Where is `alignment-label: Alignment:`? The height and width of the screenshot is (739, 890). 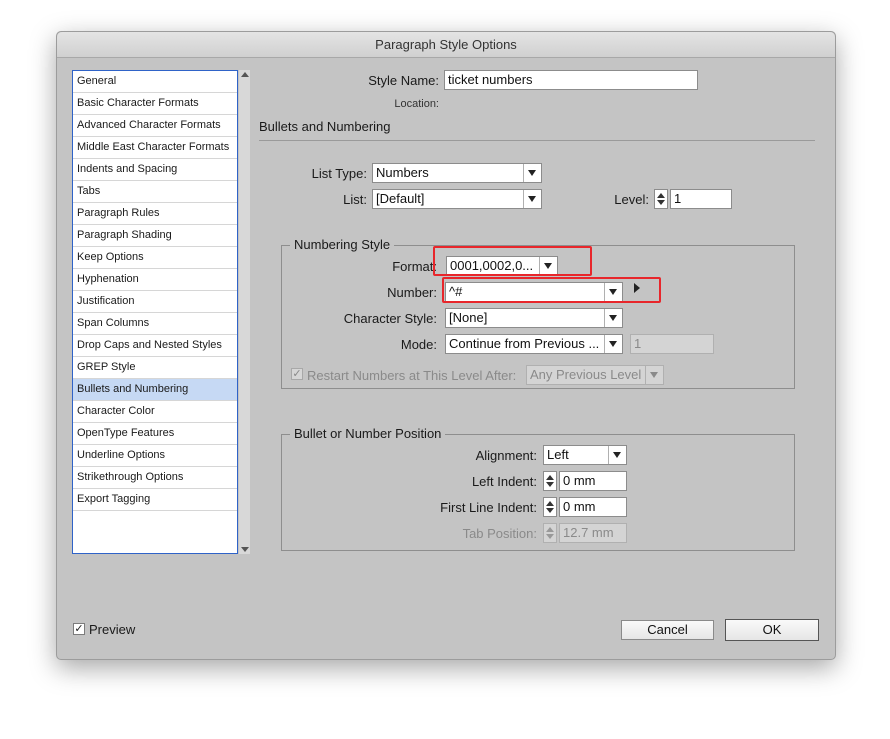
alignment-label: Alignment: is located at coordinates (506, 455).